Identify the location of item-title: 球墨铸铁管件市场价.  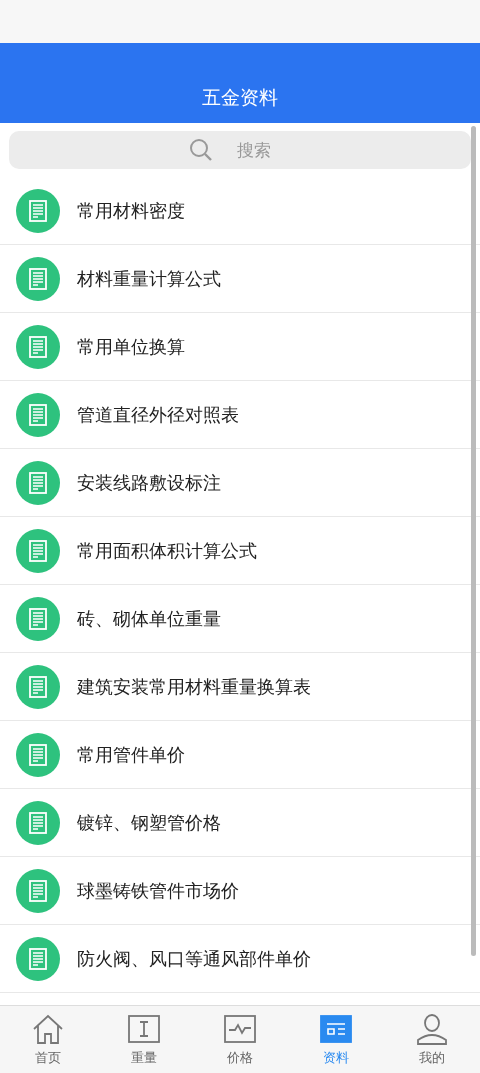
(158, 891).